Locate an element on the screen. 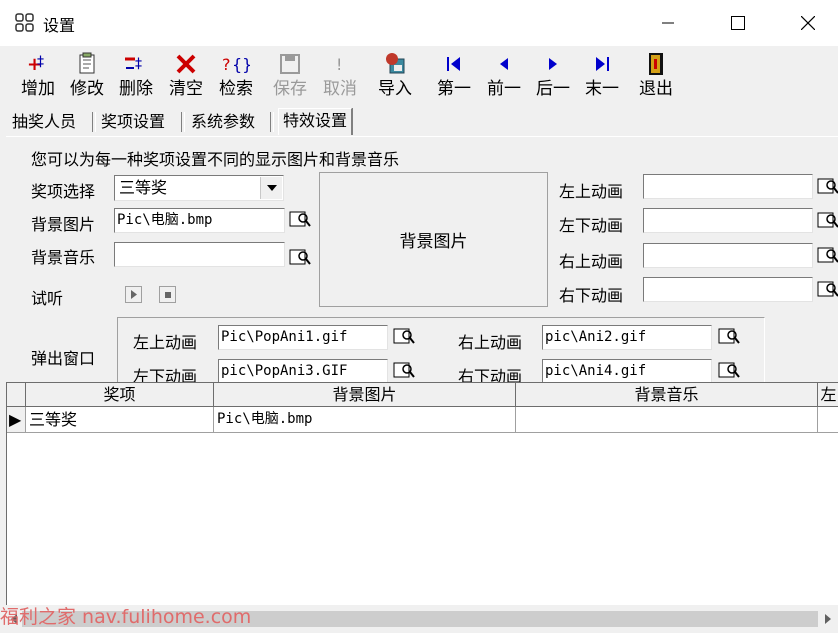 The width and height of the screenshot is (838, 633). save-button: 保存 is located at coordinates (290, 76).